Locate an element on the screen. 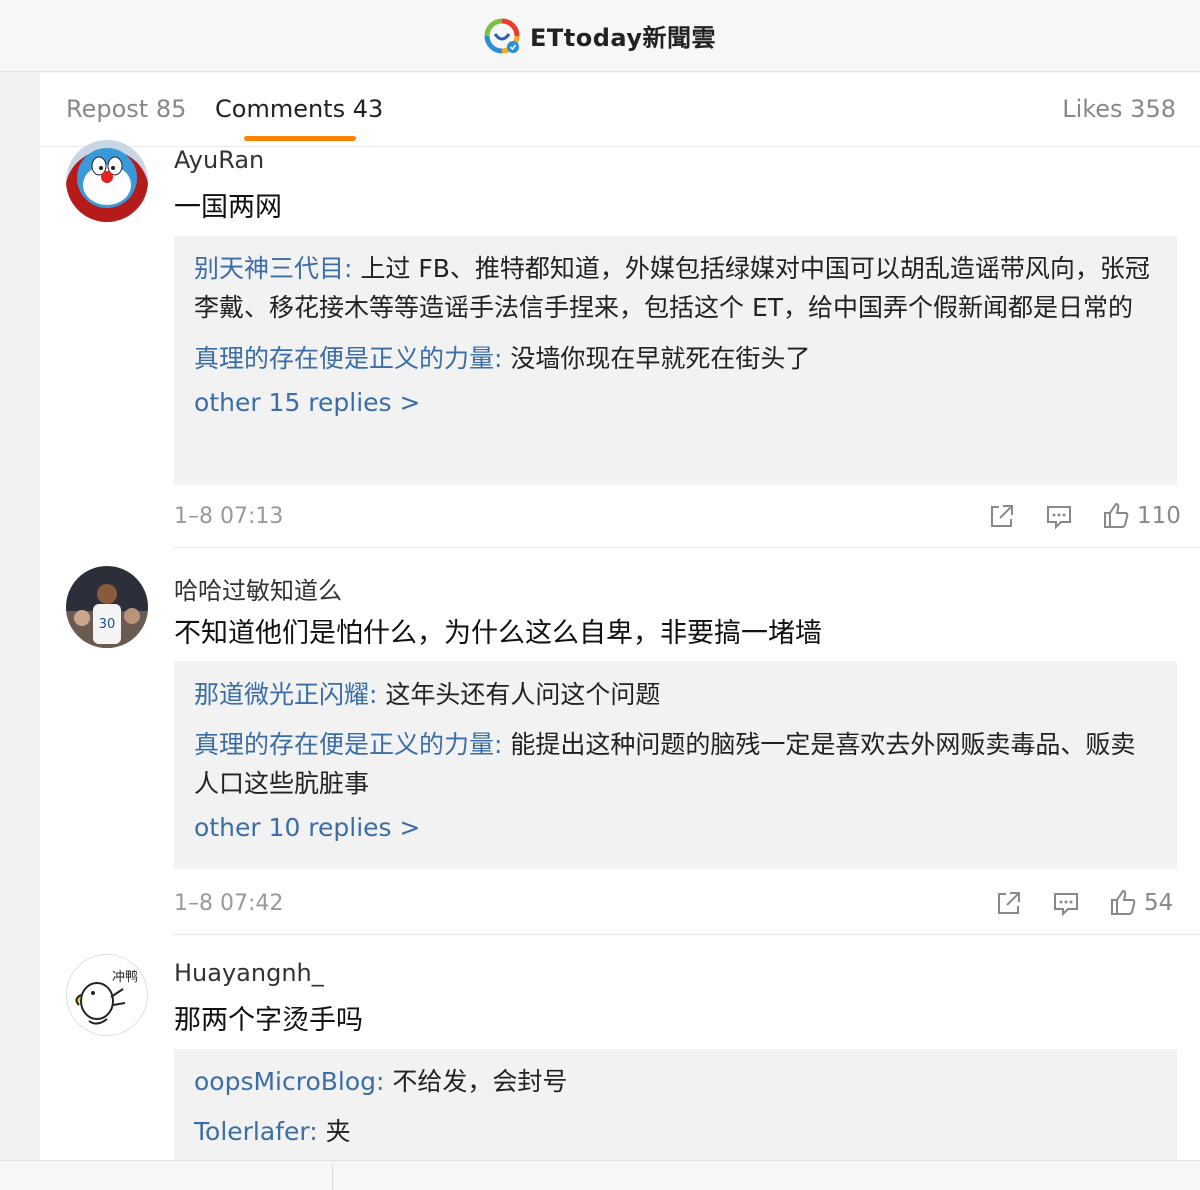 The height and width of the screenshot is (1190, 1200). app-header: ETtoday新聞雲 is located at coordinates (600, 36).